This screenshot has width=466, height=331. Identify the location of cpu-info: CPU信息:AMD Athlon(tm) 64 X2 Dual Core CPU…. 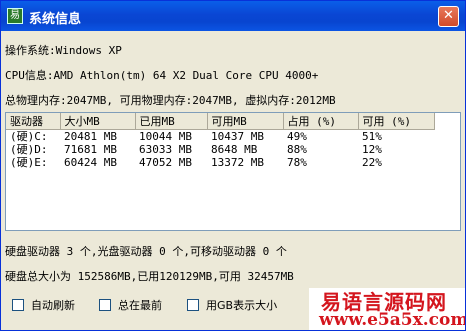
(162, 75).